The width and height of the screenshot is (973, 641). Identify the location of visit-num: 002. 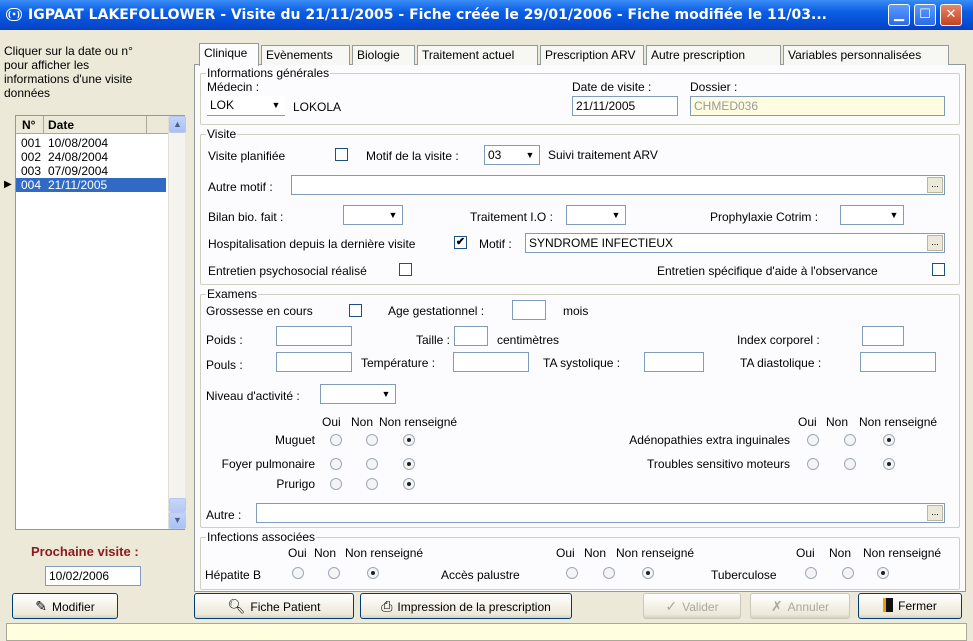
(31, 157).